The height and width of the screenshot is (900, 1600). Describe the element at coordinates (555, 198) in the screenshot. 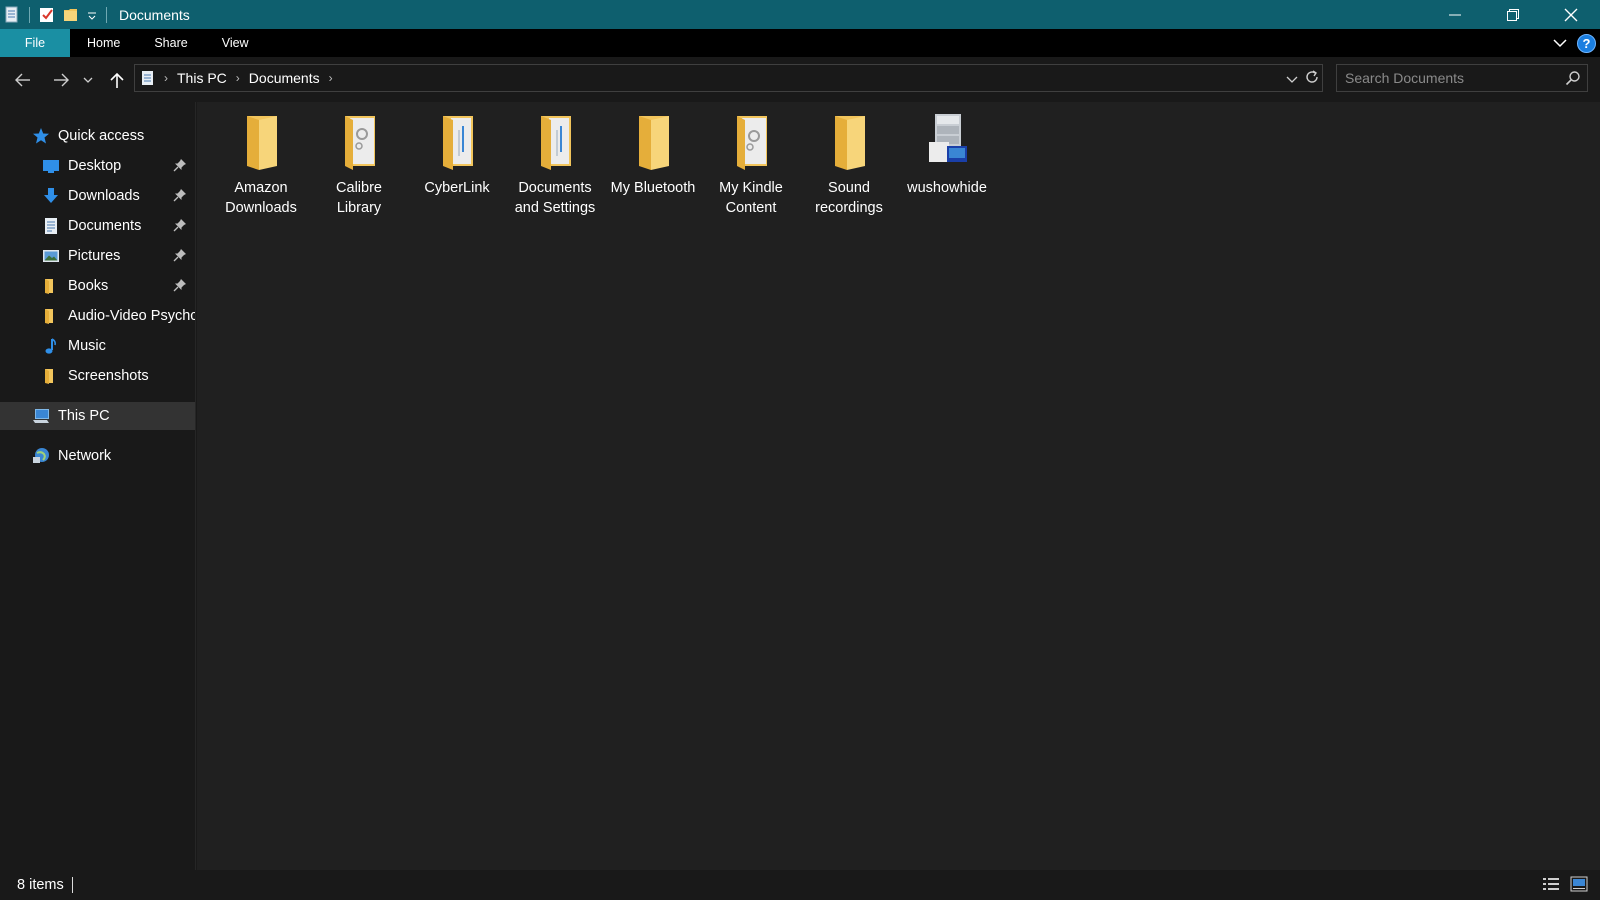

I see `file-name: Documents and Settings` at that location.